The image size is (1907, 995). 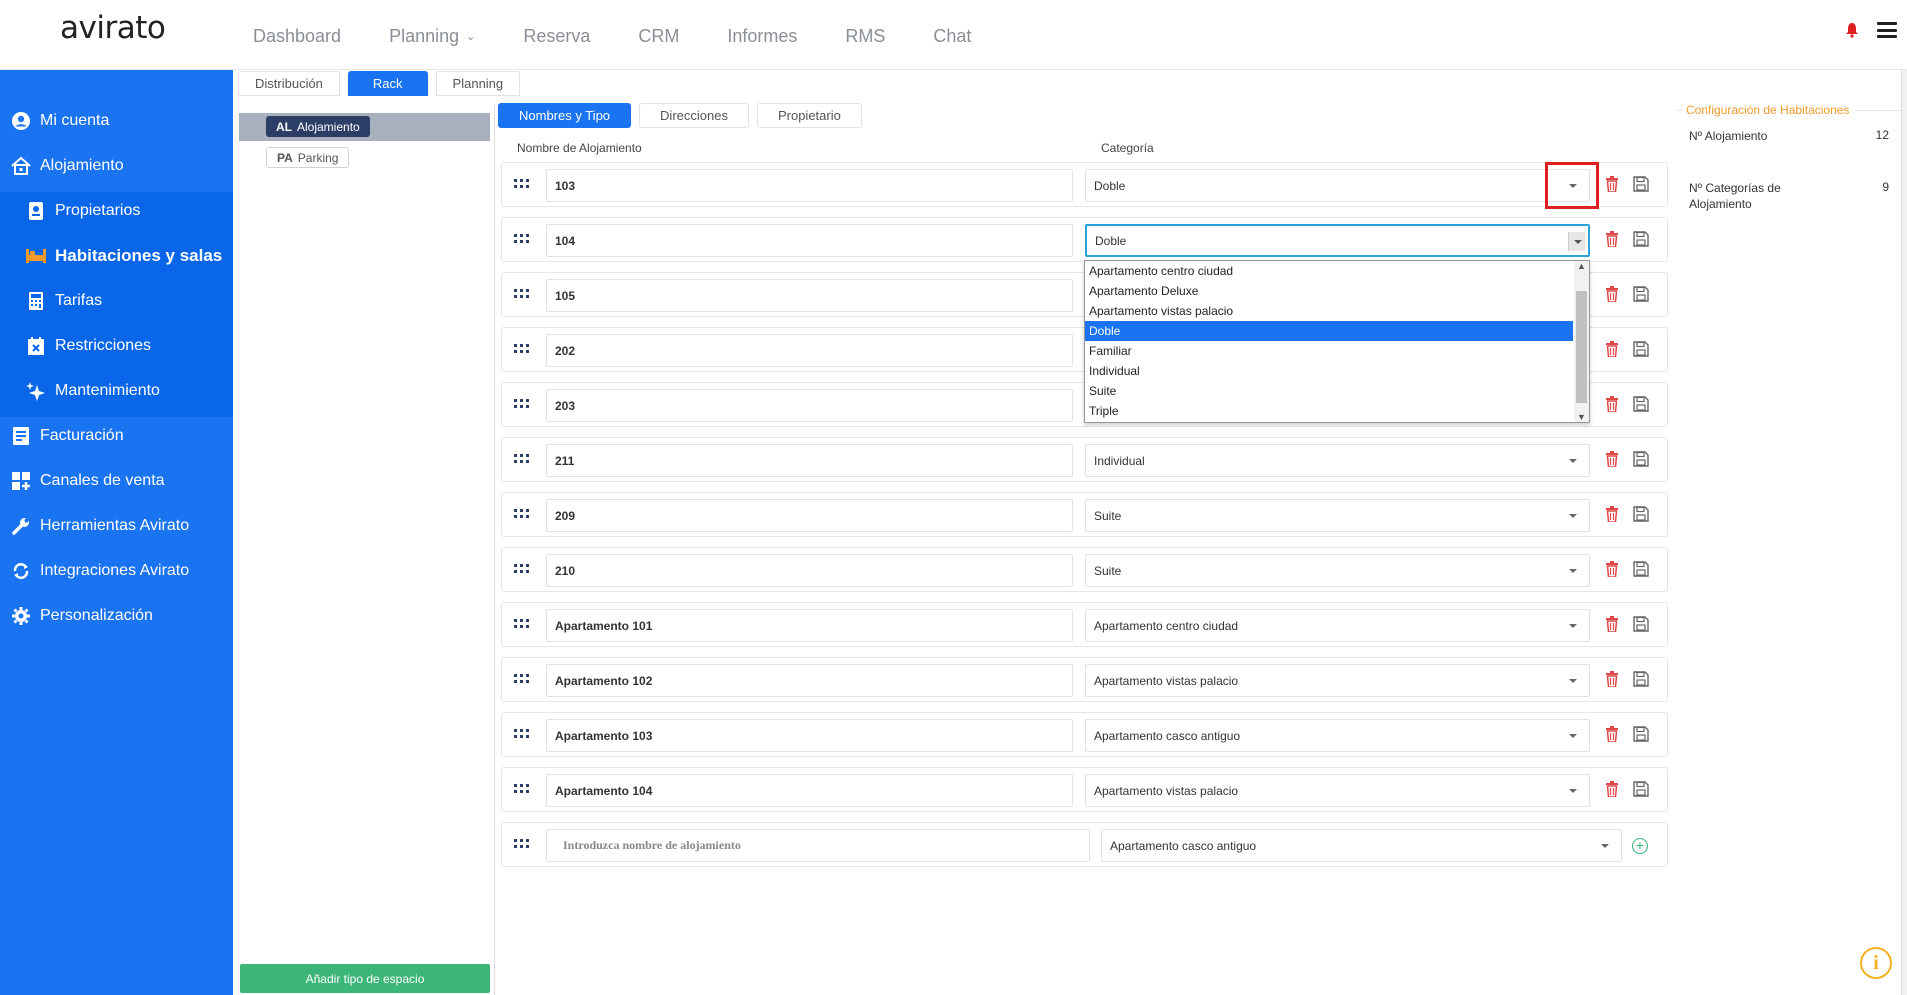 What do you see at coordinates (297, 36) in the screenshot?
I see `nav-dashboard: Dashboard` at bounding box center [297, 36].